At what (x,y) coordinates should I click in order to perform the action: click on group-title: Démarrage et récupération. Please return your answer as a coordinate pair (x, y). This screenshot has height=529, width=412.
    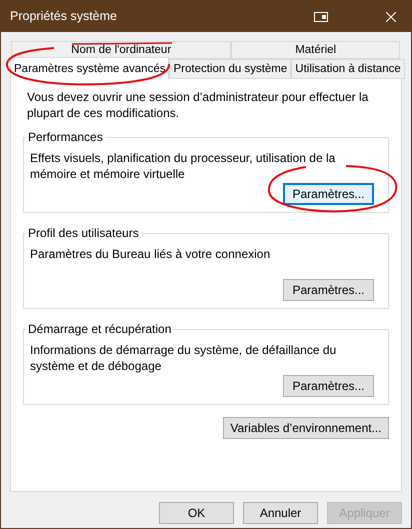
    Looking at the image, I should click on (100, 329).